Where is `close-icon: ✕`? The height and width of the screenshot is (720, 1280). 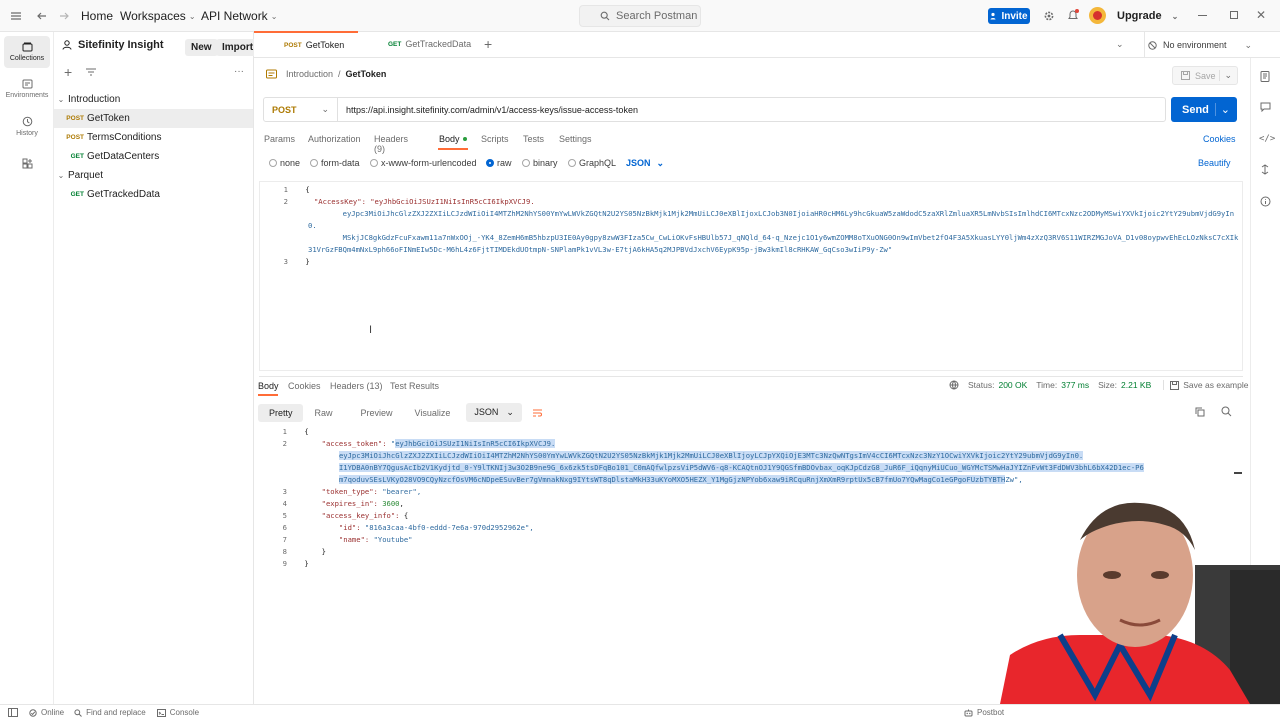
close-icon: ✕ is located at coordinates (1261, 15).